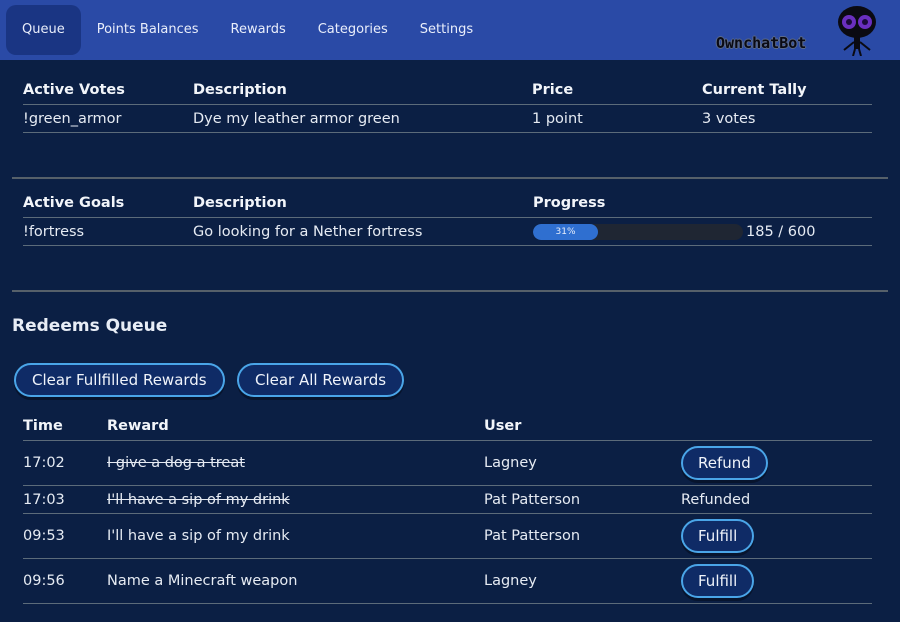 This screenshot has width=900, height=622. Describe the element at coordinates (65, 536) in the screenshot. I see `redeem-time: 09:53` at that location.